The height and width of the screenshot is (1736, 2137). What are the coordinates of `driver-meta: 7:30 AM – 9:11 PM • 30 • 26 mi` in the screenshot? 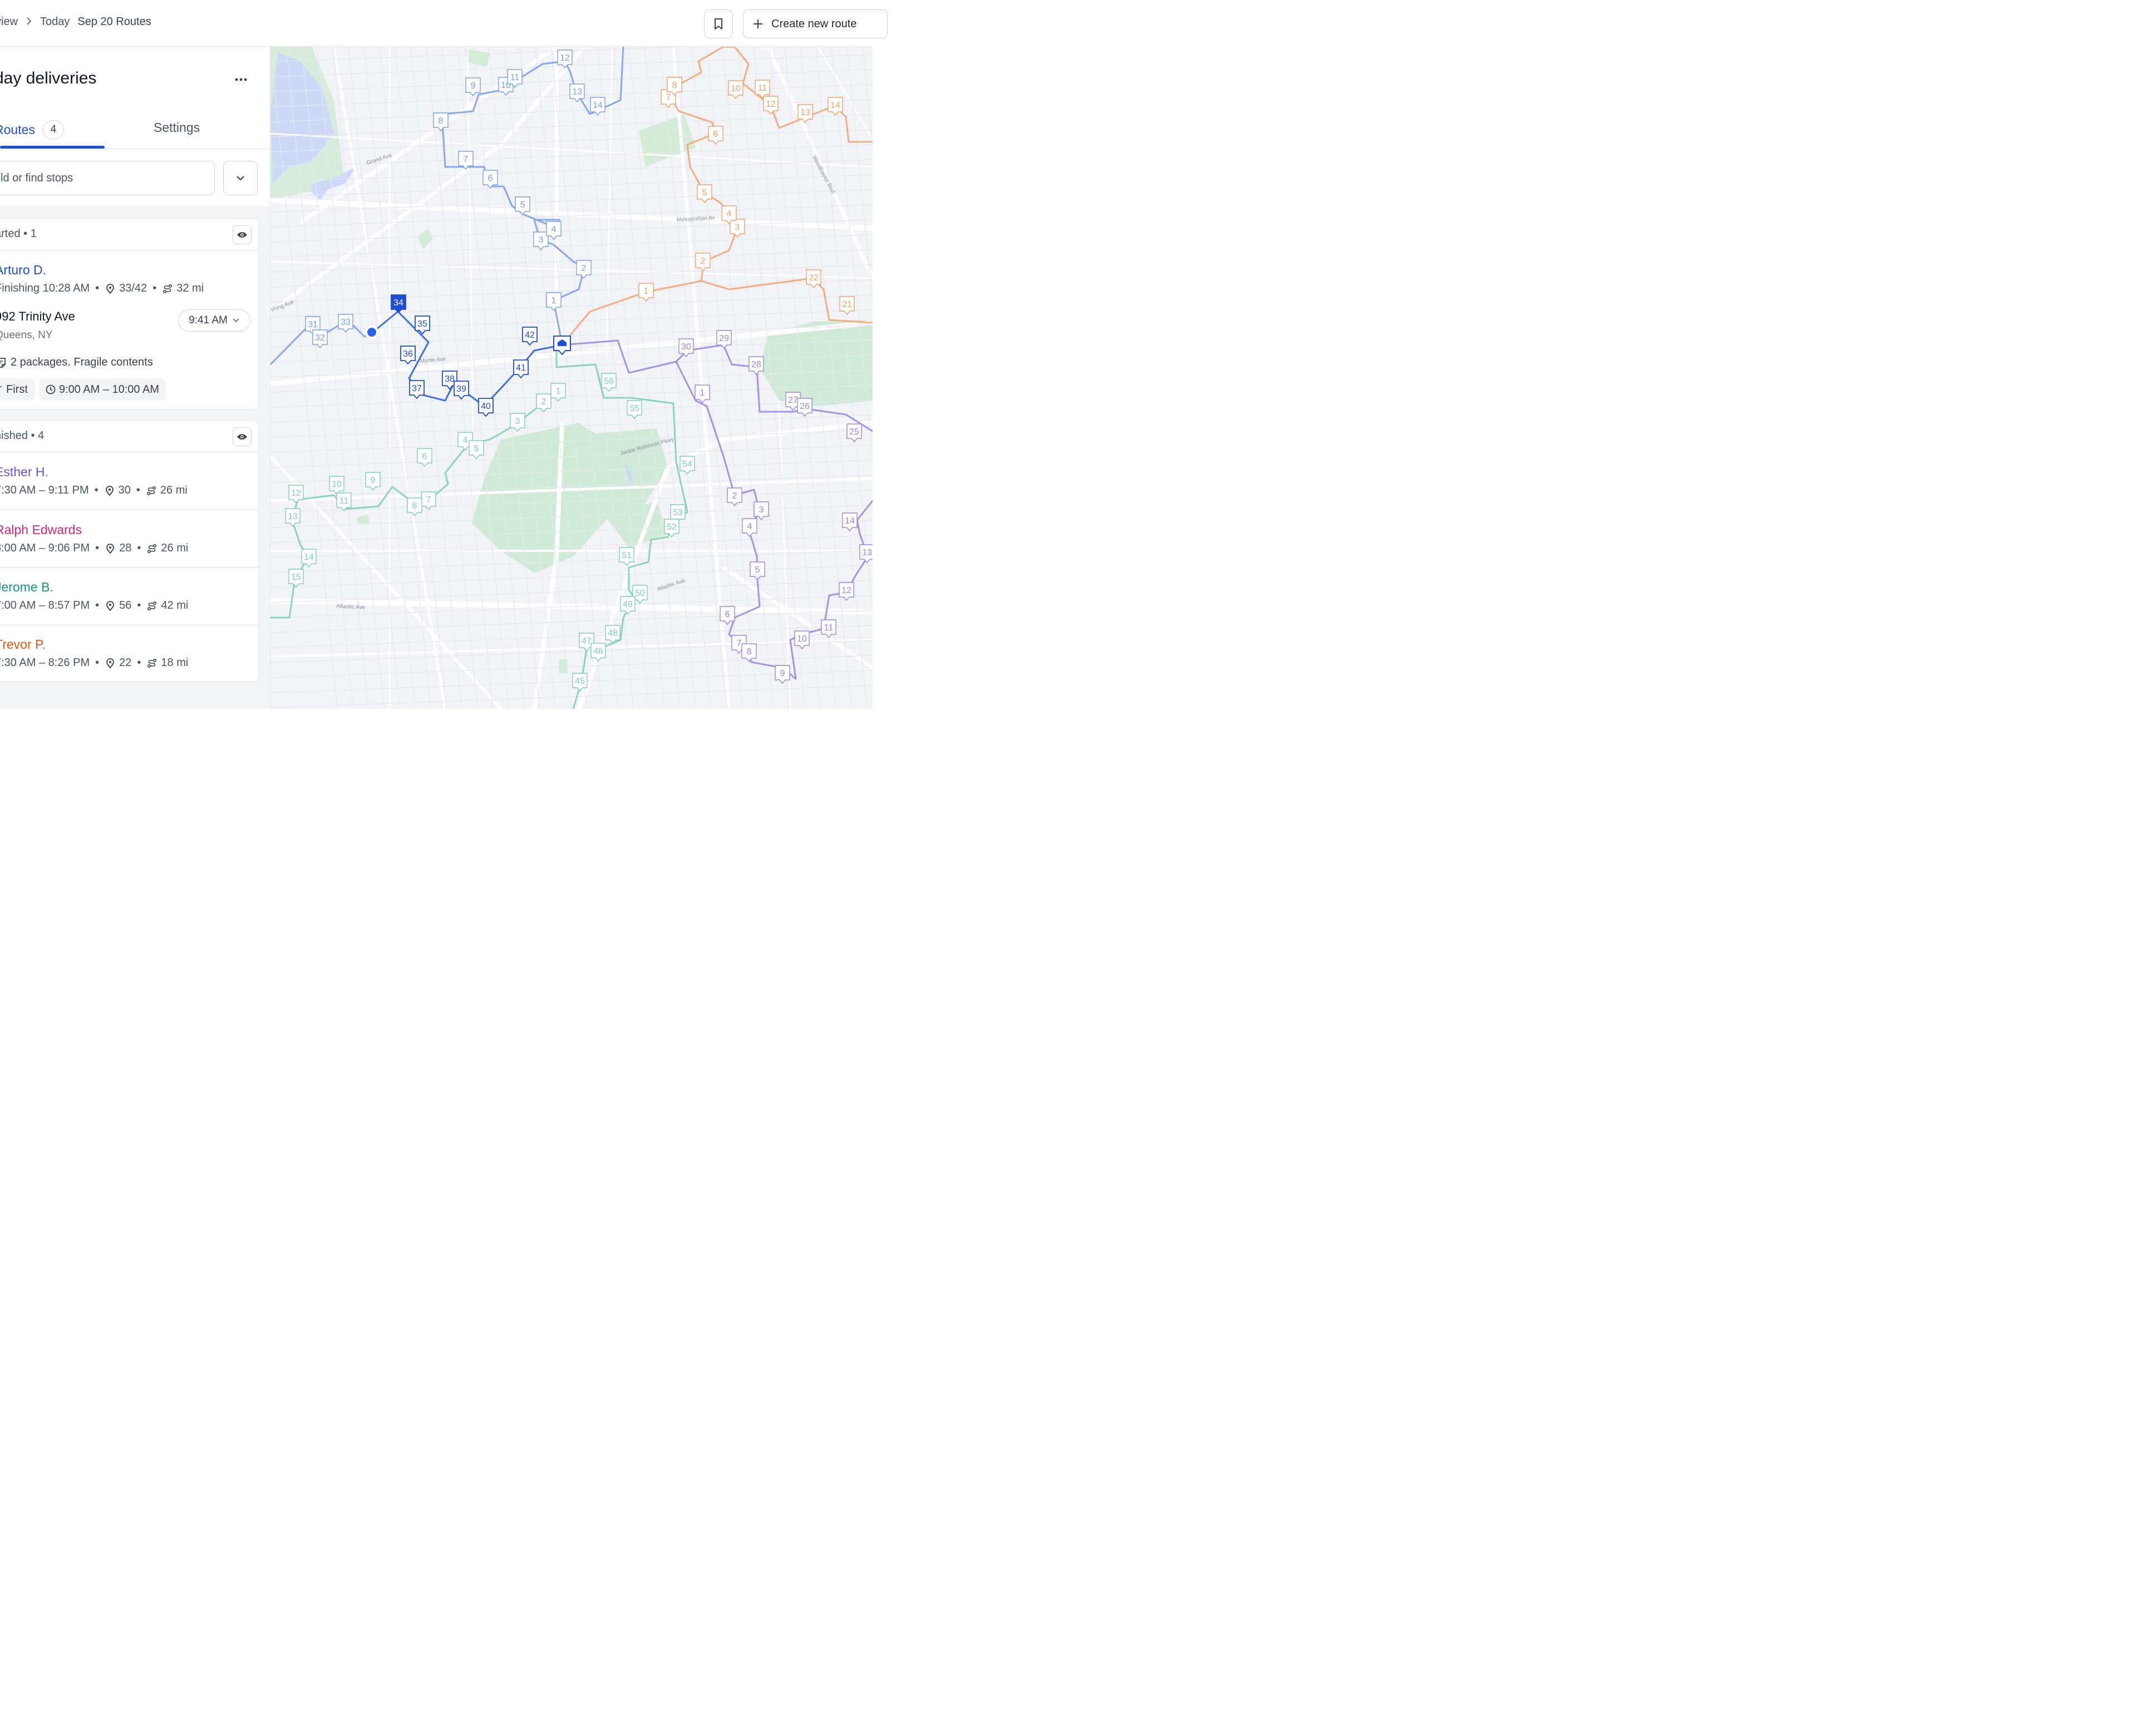 It's located at (94, 490).